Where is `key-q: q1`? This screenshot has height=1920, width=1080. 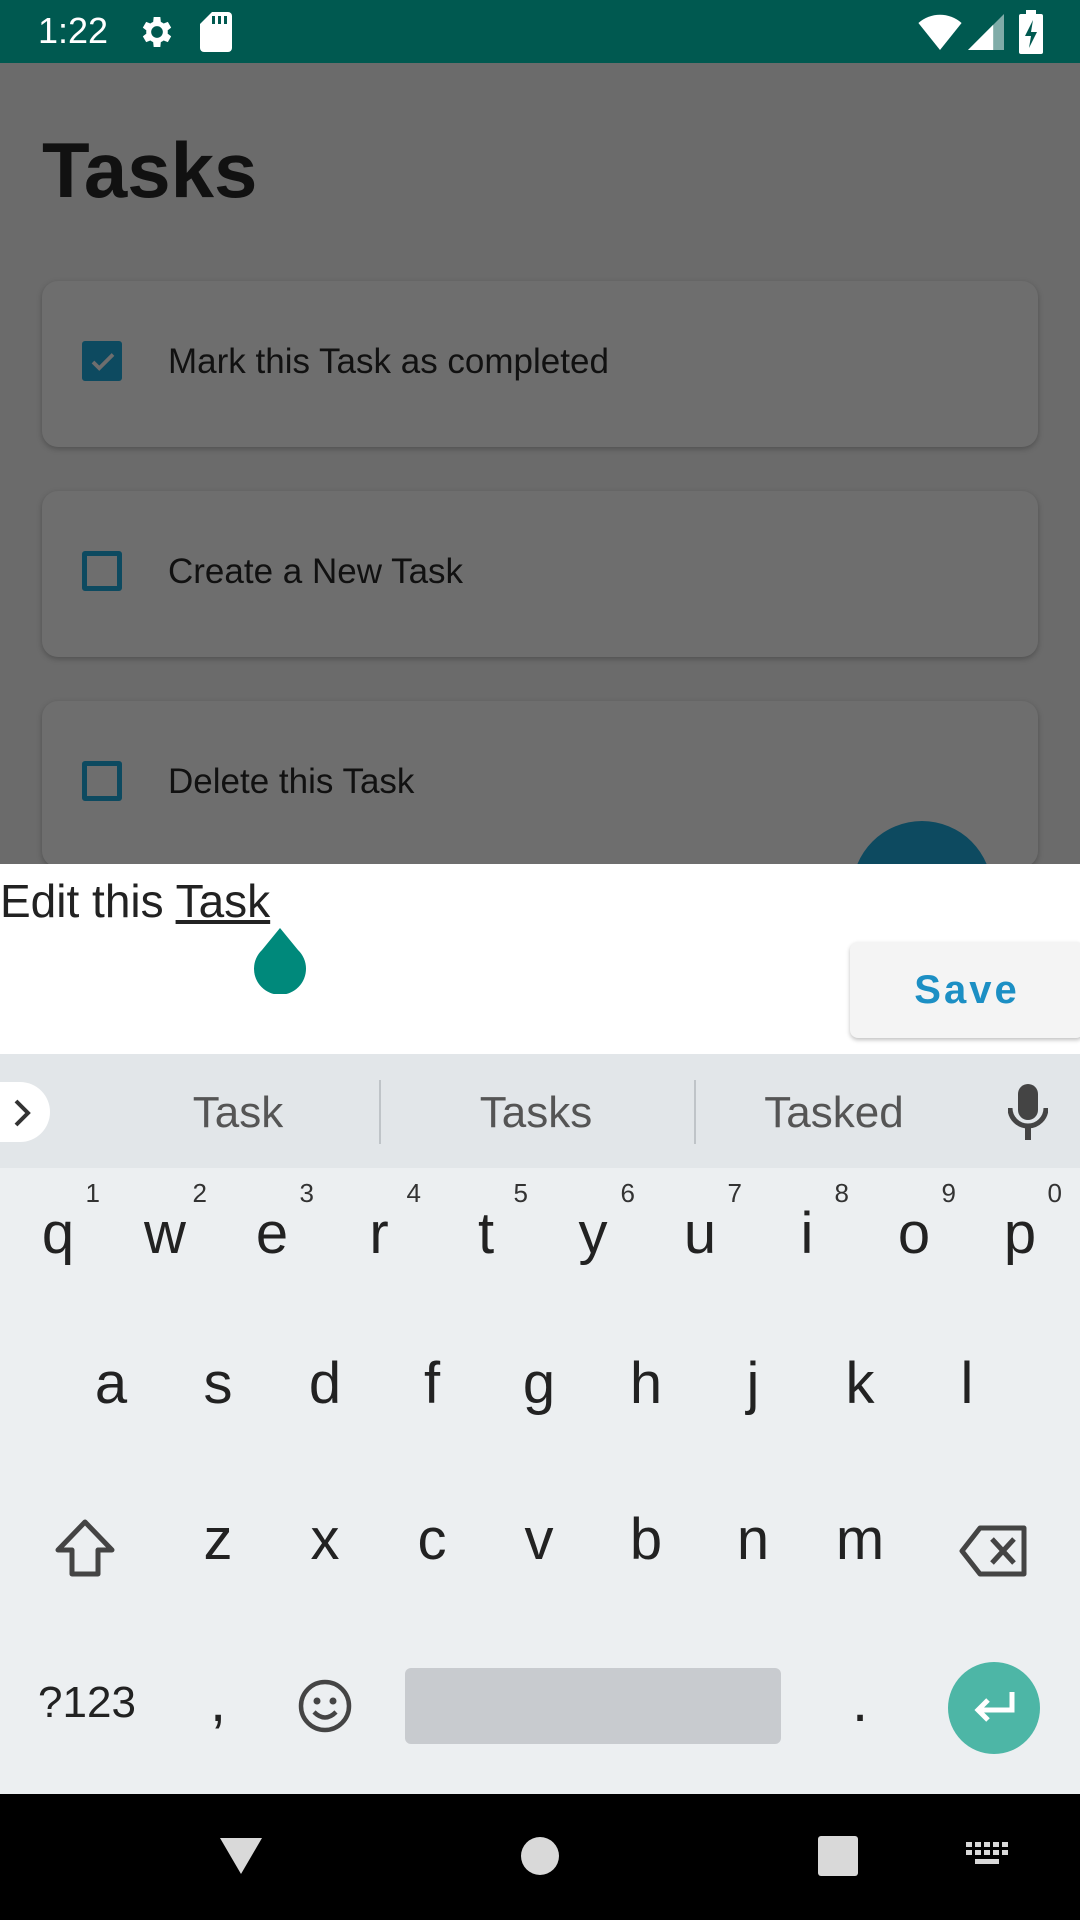 key-q: q1 is located at coordinates (58, 1233).